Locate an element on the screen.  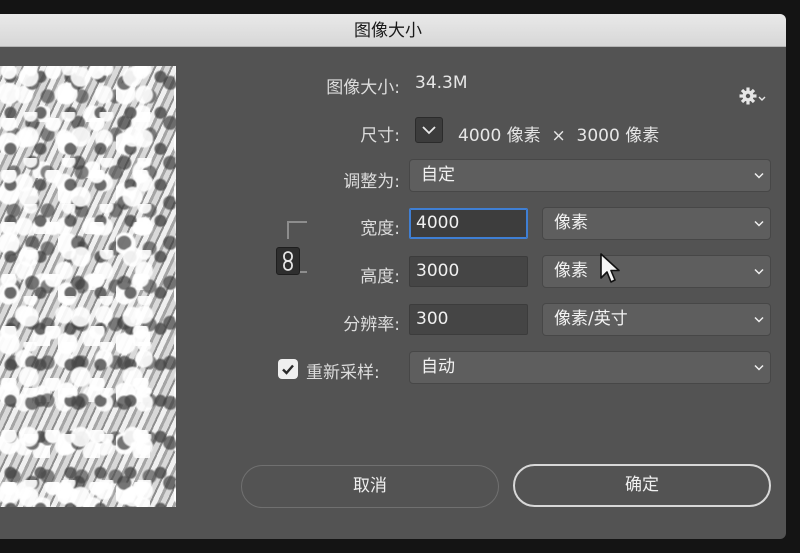
checkmark-icon is located at coordinates (288, 369).